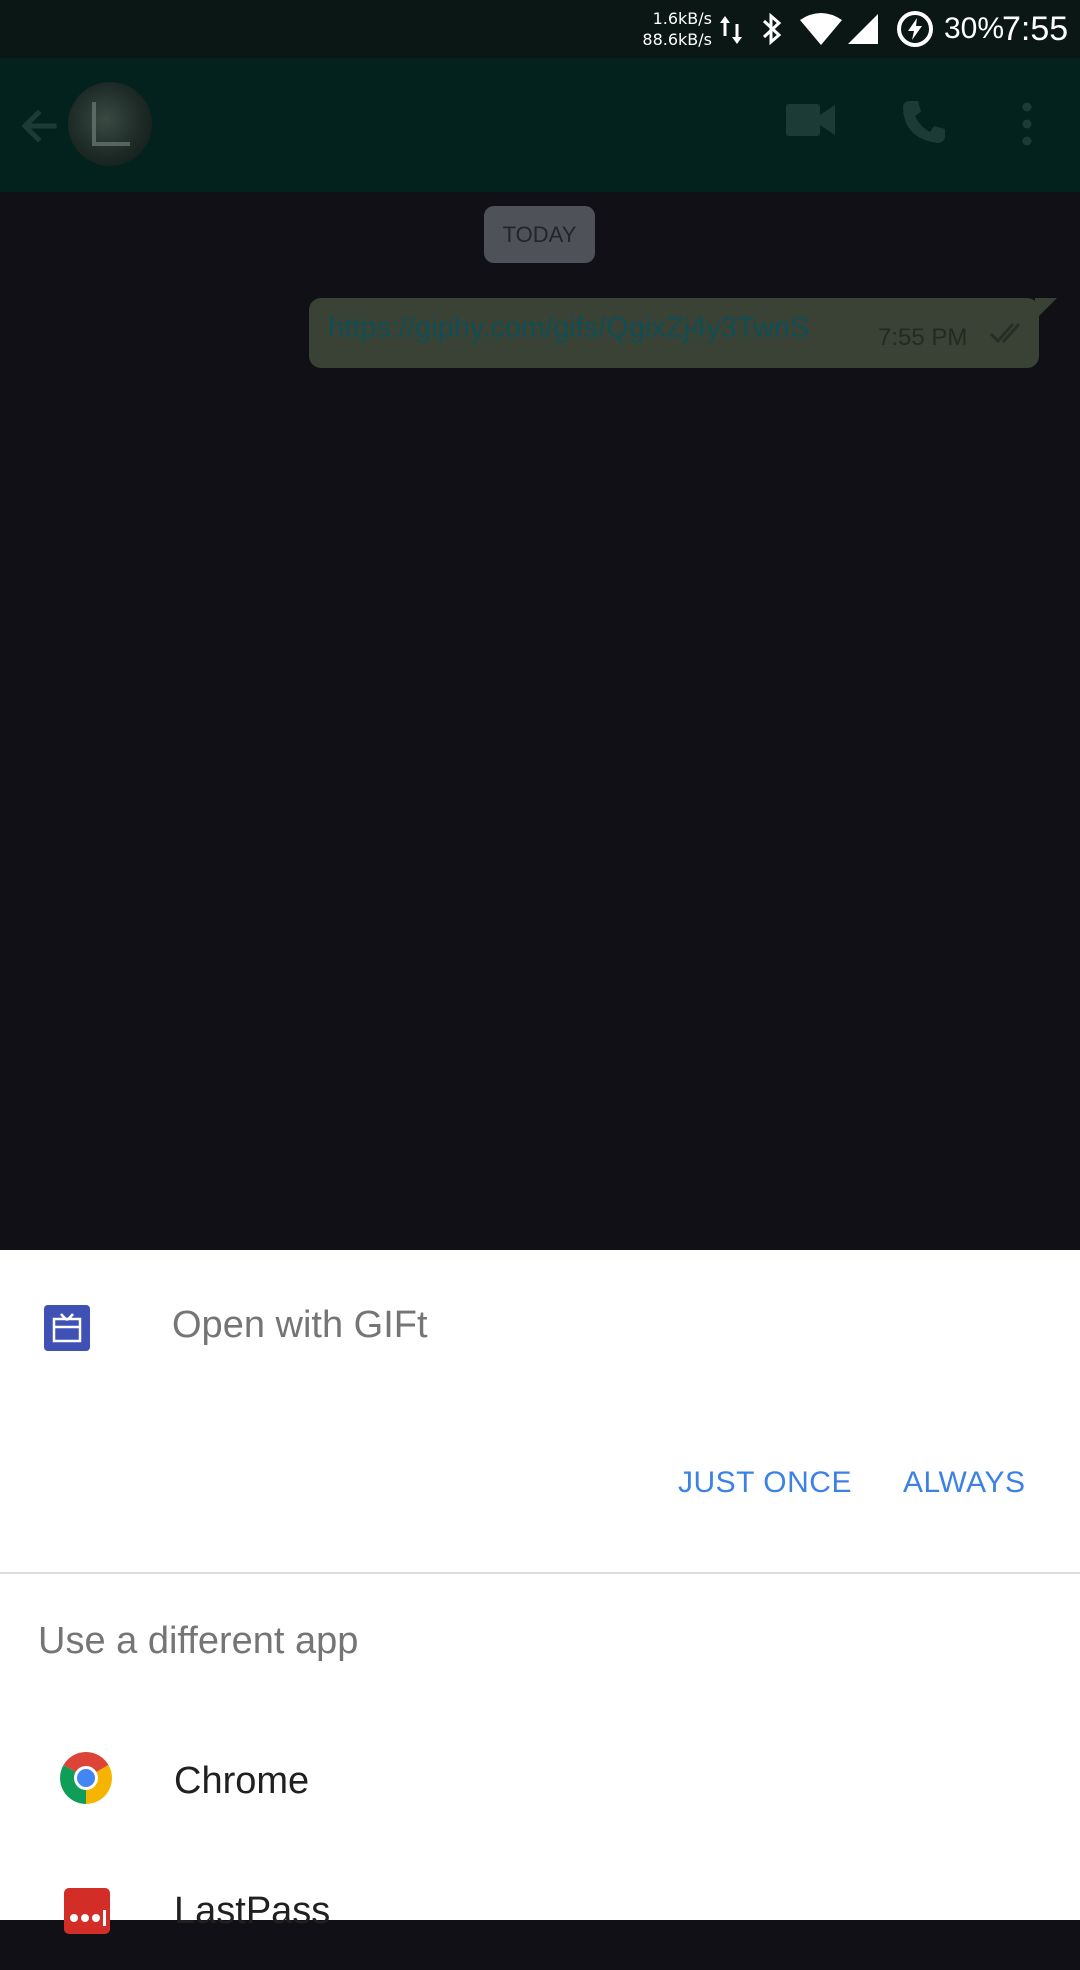 This screenshot has width=1080, height=1970. What do you see at coordinates (1027, 124) in the screenshot?
I see `more-vert-icon` at bounding box center [1027, 124].